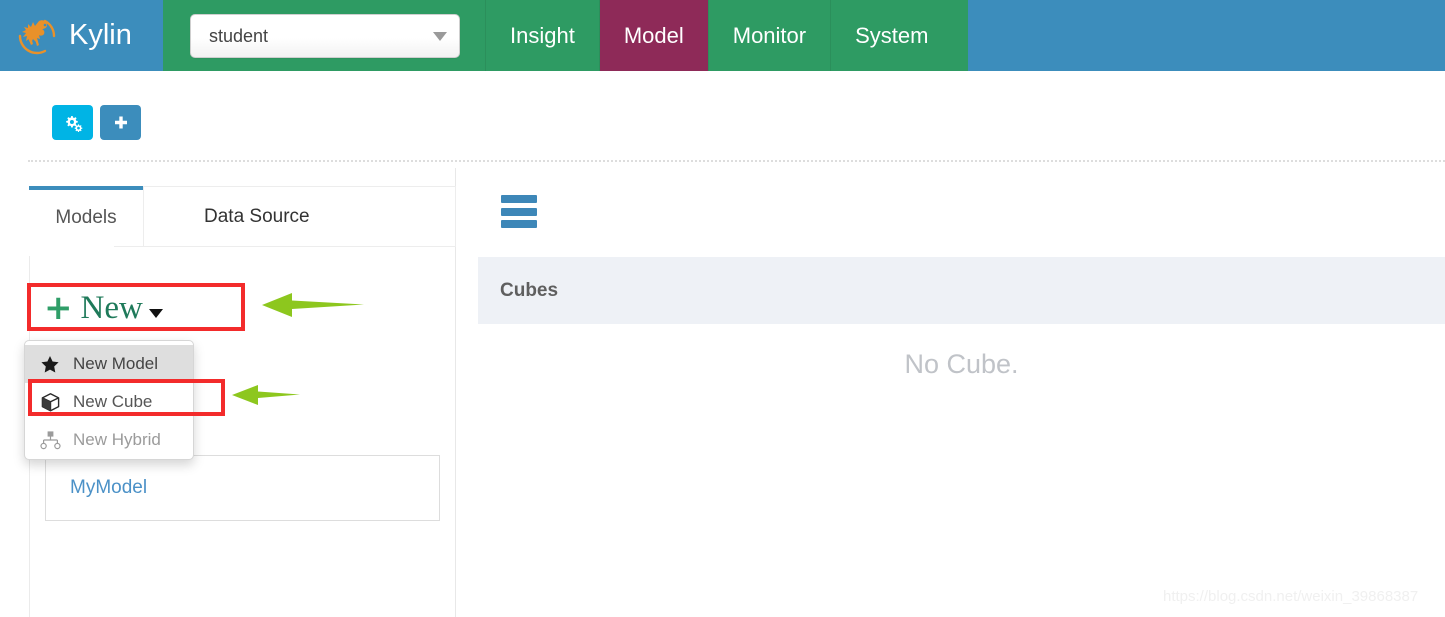 The height and width of the screenshot is (617, 1445). I want to click on brand-title: Kylin, so click(100, 35).